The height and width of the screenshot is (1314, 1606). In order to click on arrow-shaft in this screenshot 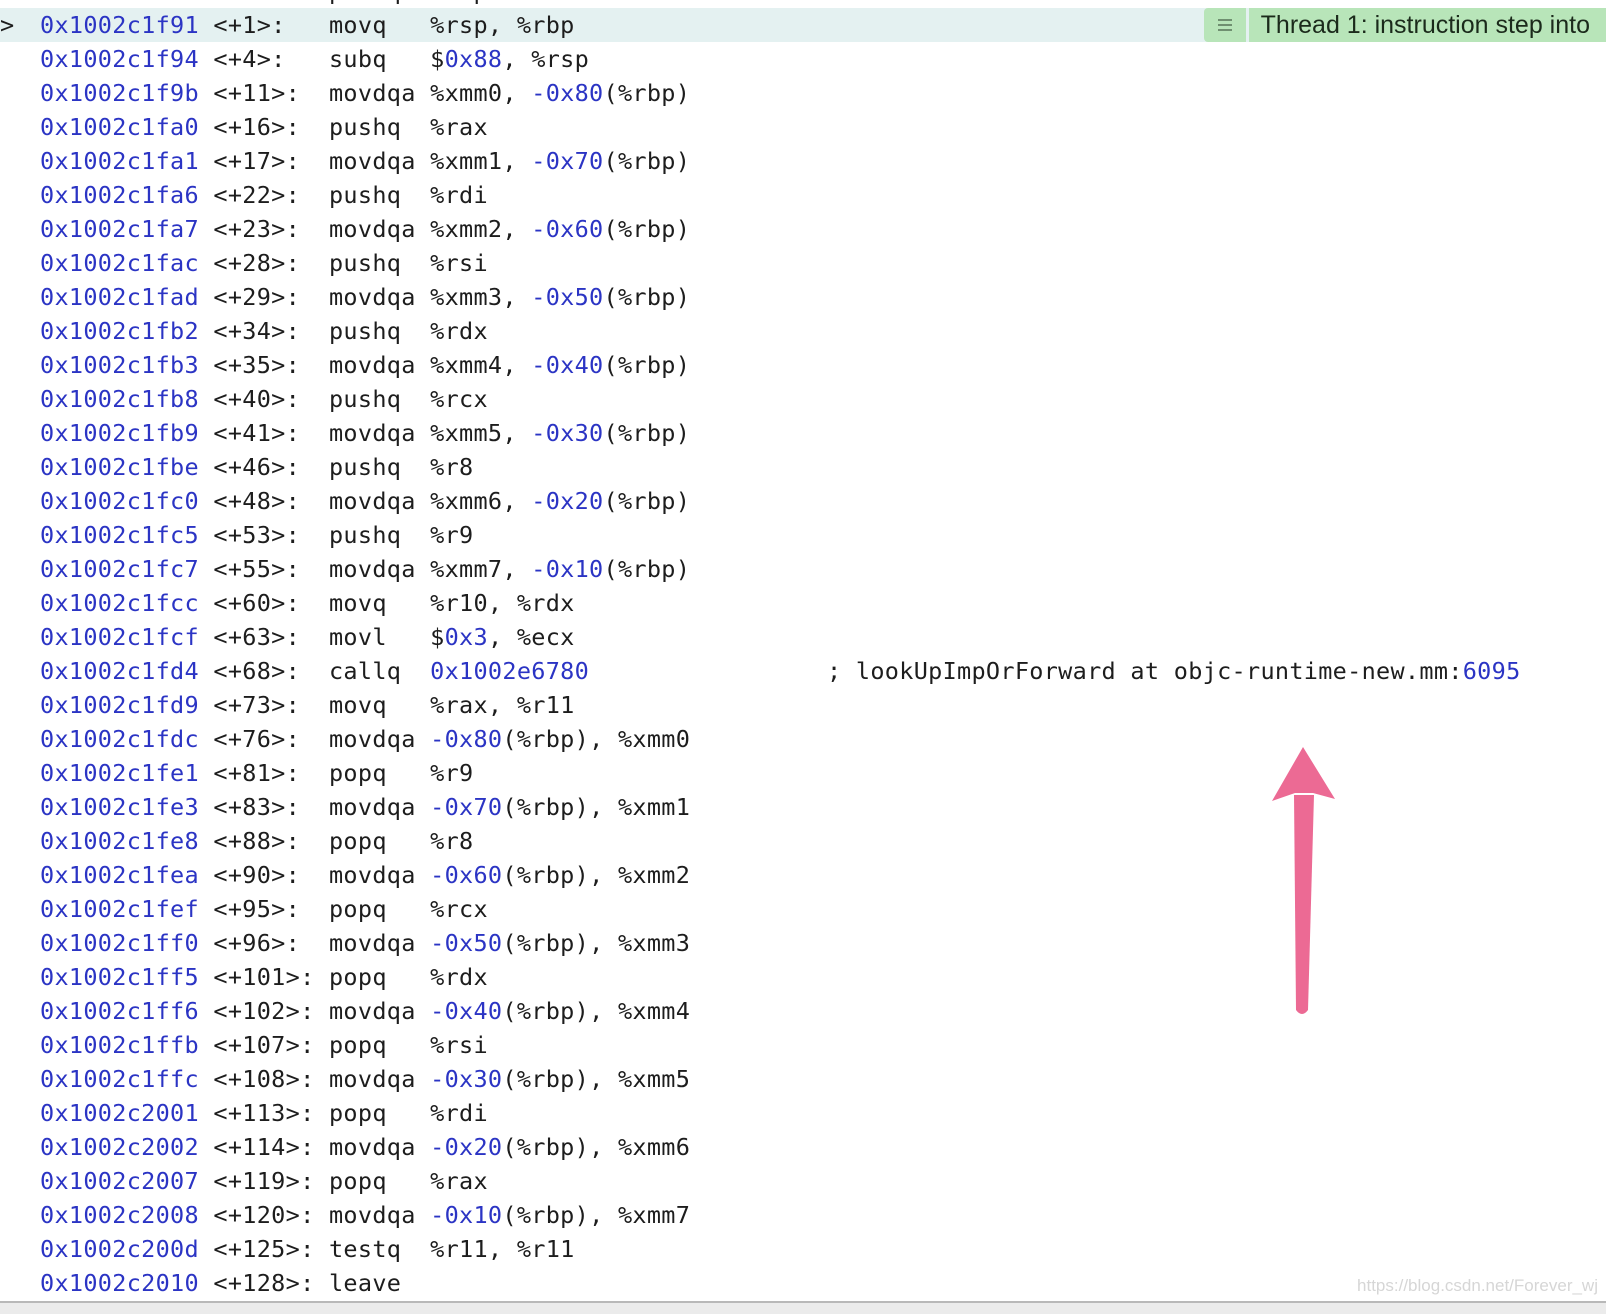, I will do `click(1304, 904)`.